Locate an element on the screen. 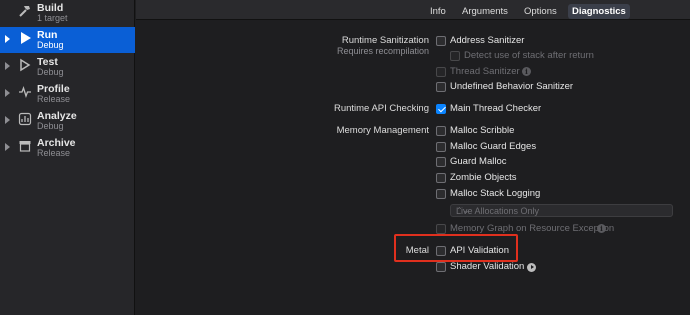 The image size is (690, 315). malloc-scribble-checkbox is located at coordinates (441, 131).